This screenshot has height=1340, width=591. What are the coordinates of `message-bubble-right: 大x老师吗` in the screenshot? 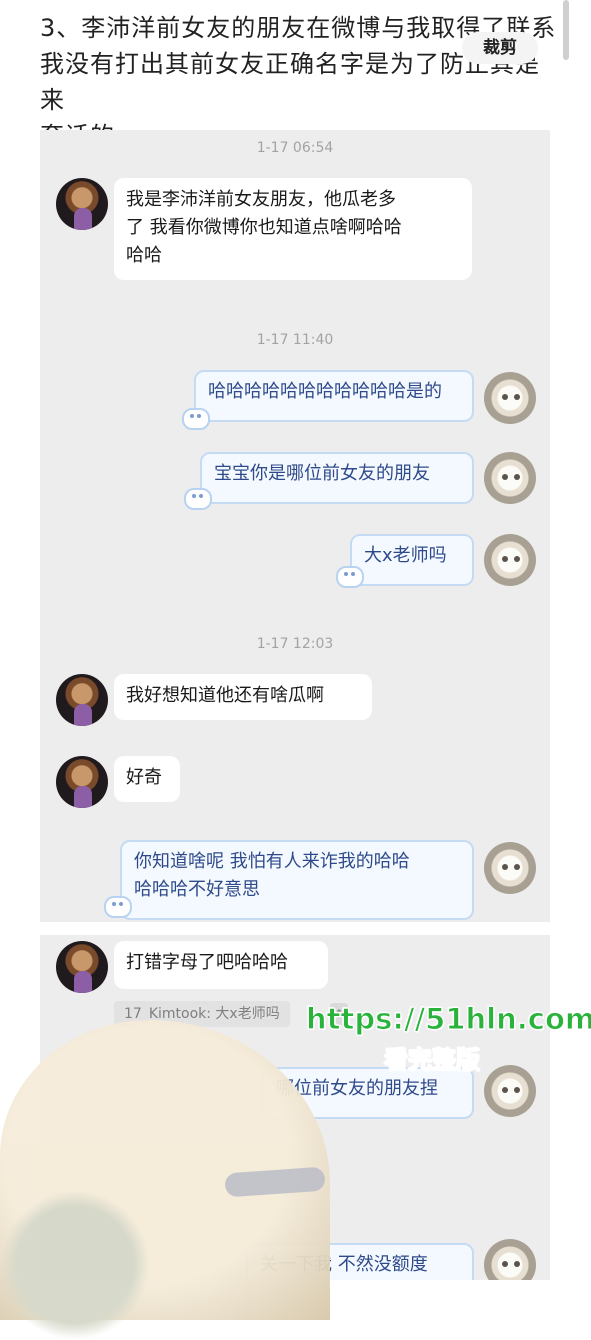 It's located at (412, 560).